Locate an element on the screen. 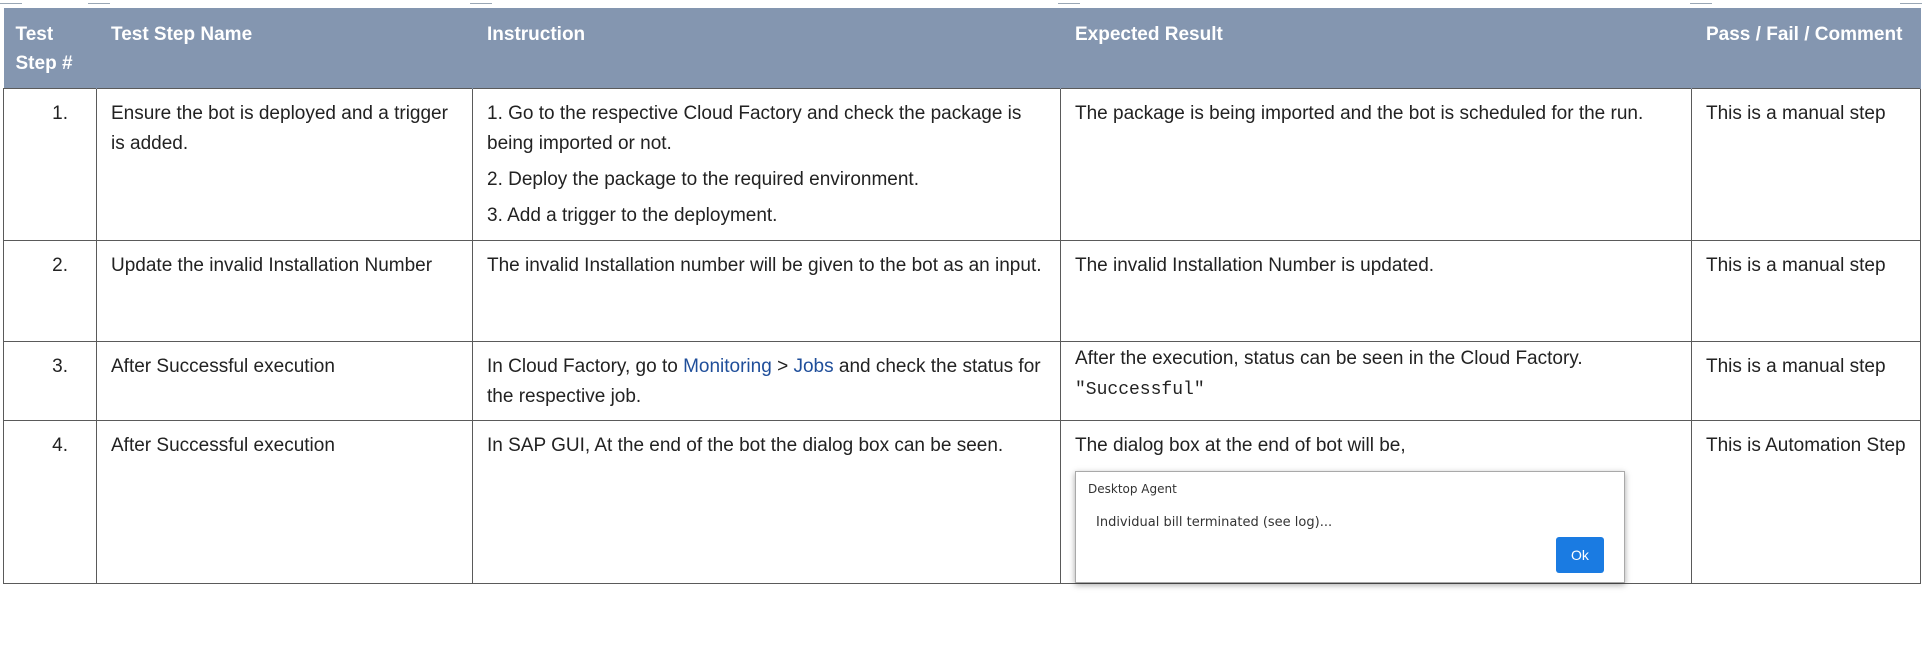 This screenshot has width=1924, height=647. instruction-line: 3. Add a trigger to the deployment. is located at coordinates (632, 215).